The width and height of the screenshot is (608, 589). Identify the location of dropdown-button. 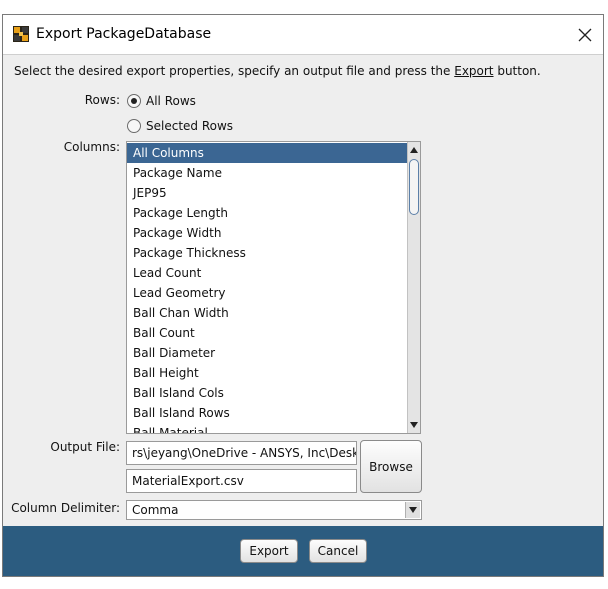
(412, 510).